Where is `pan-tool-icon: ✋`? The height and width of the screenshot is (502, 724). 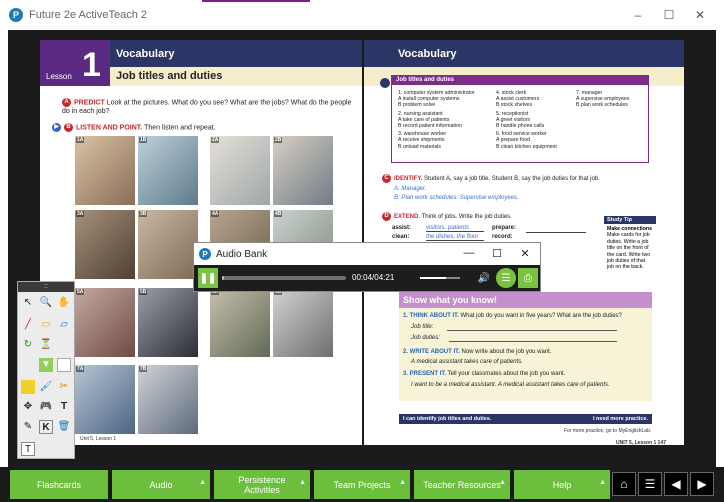 pan-tool-icon: ✋ is located at coordinates (64, 303).